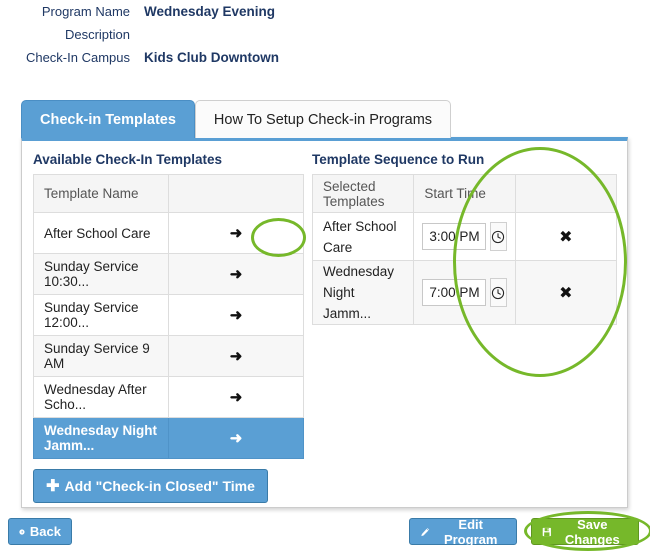  What do you see at coordinates (470, 531) in the screenshot?
I see `edit-program-button-label: Edit Program` at bounding box center [470, 531].